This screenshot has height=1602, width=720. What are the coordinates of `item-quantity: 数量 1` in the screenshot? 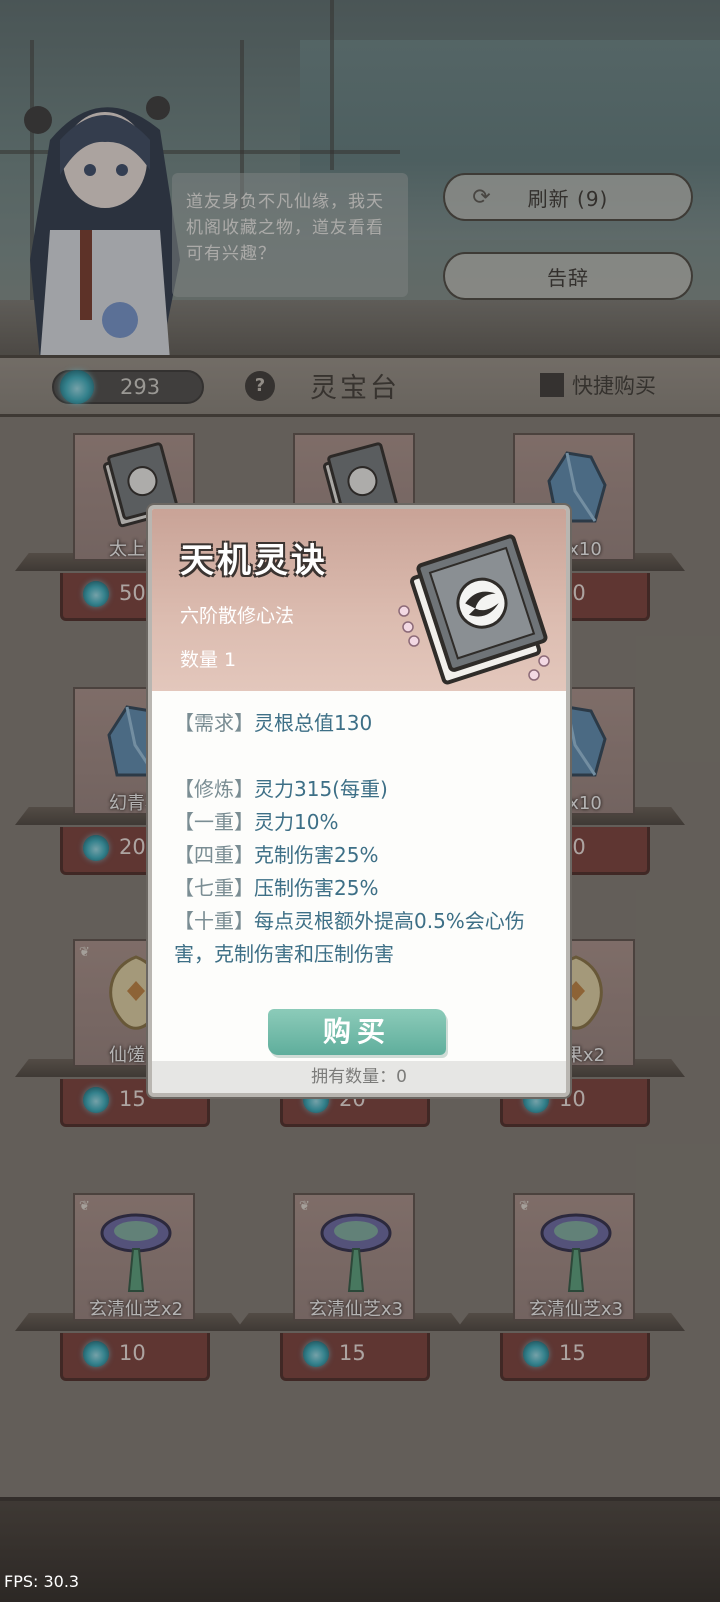 It's located at (208, 660).